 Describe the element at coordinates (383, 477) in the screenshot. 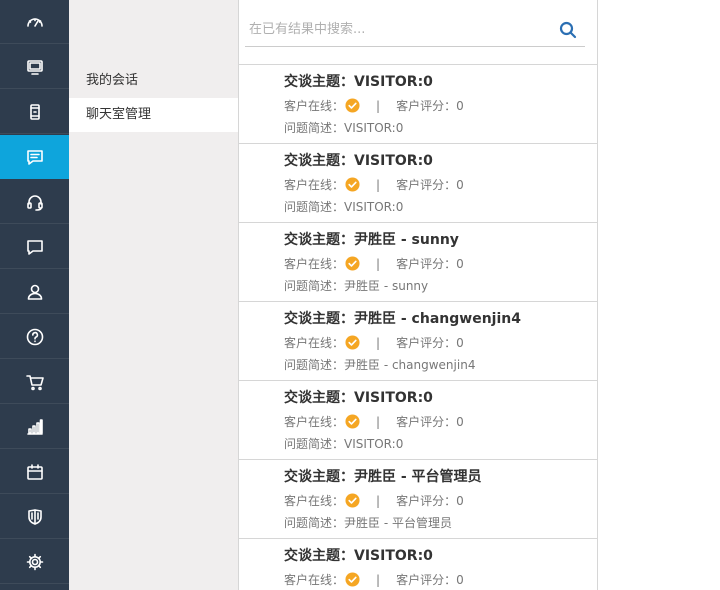

I see `conversation-title: 交谈主题：尹胜臣 - 平台管理员` at that location.